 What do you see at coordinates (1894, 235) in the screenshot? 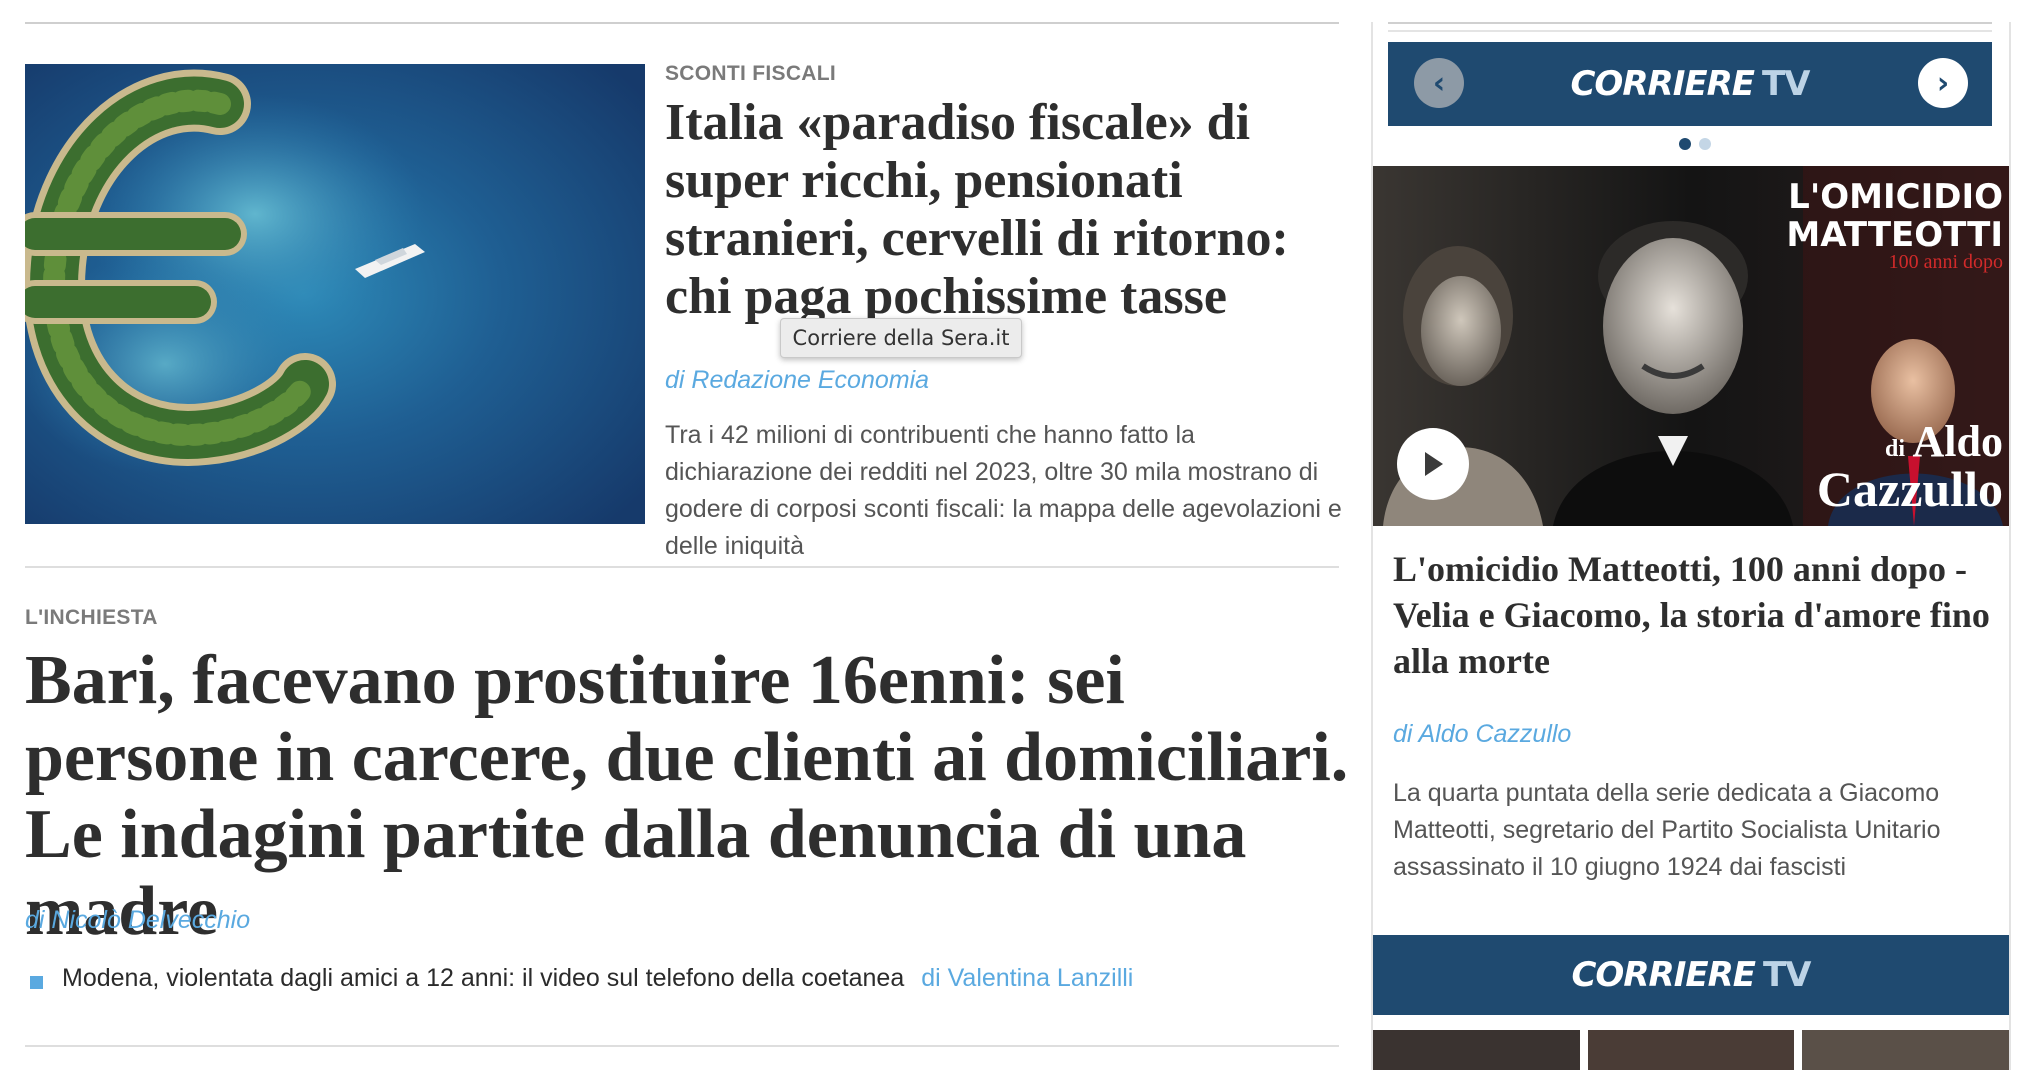
I see `video-overlay-line2: MATTEOTTI` at bounding box center [1894, 235].